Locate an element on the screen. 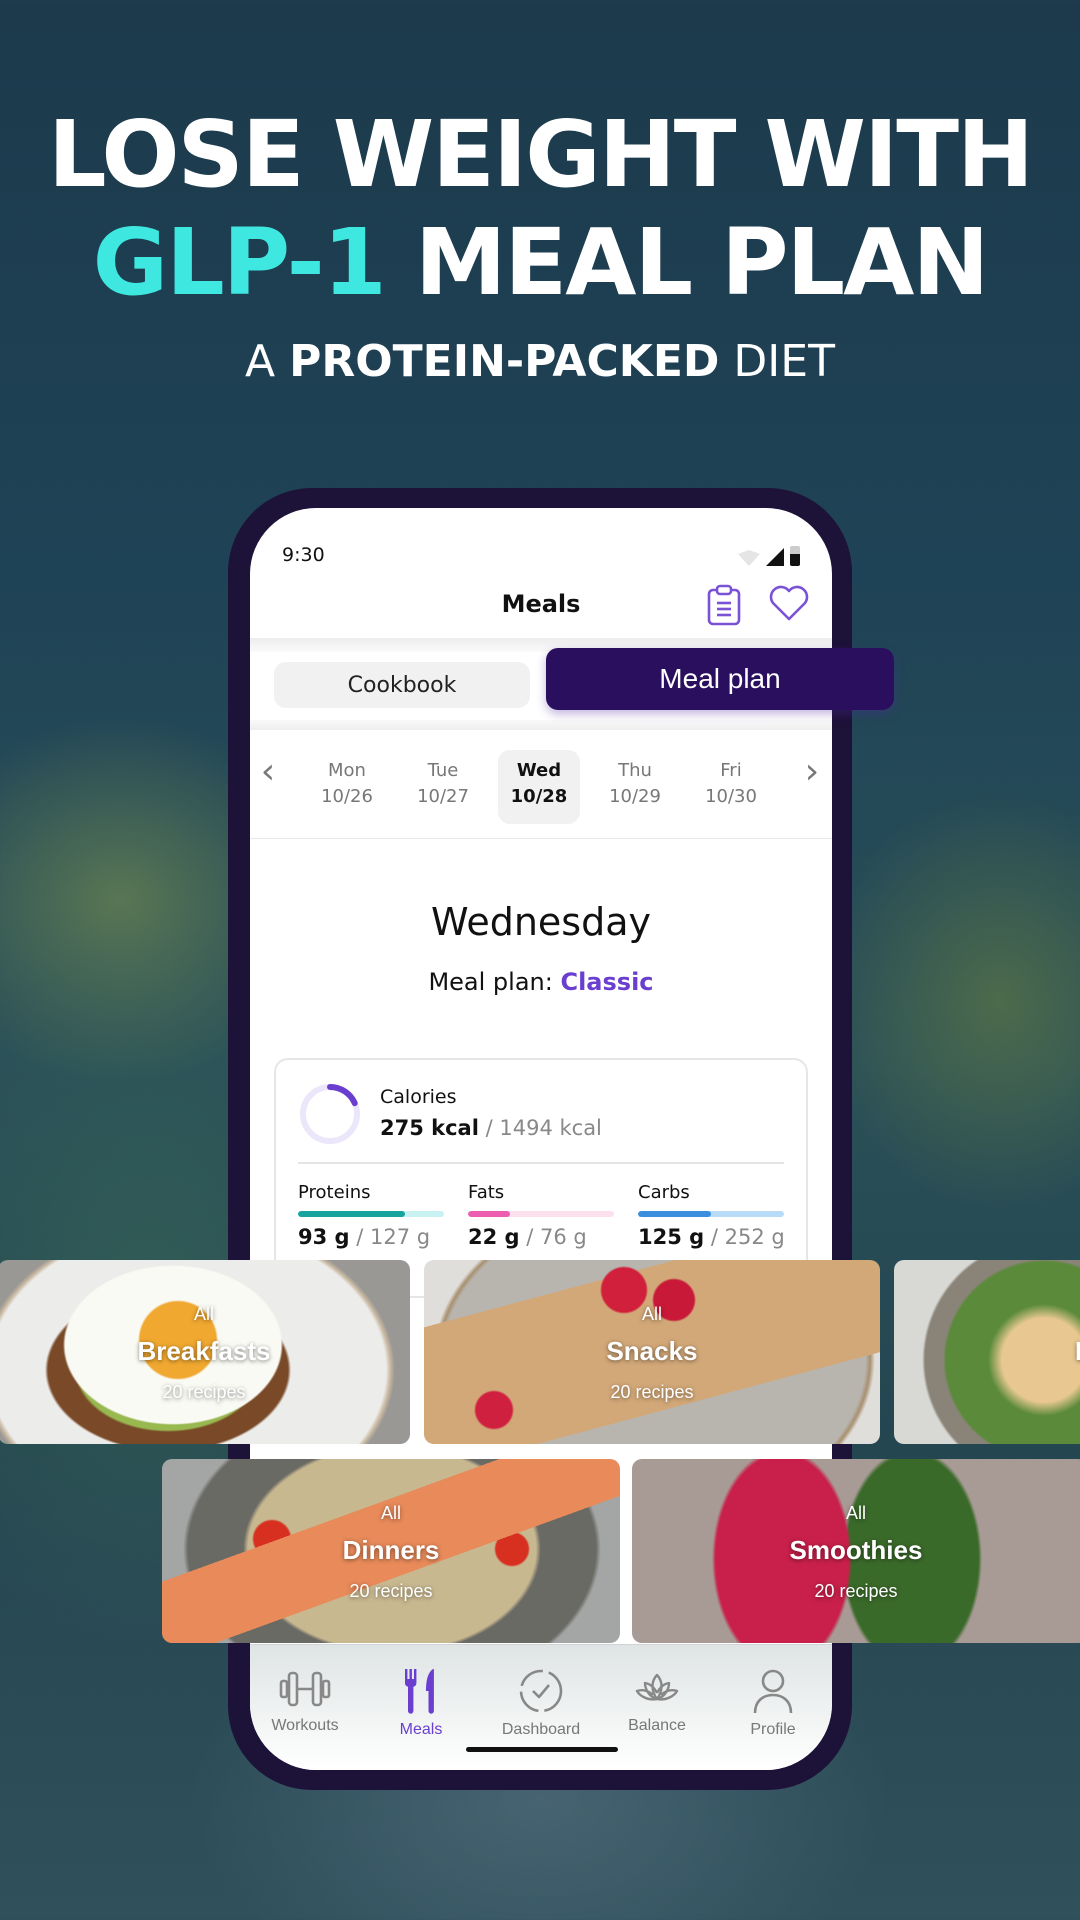  meal-plan-line: Meal plan: Classic is located at coordinates (541, 982).